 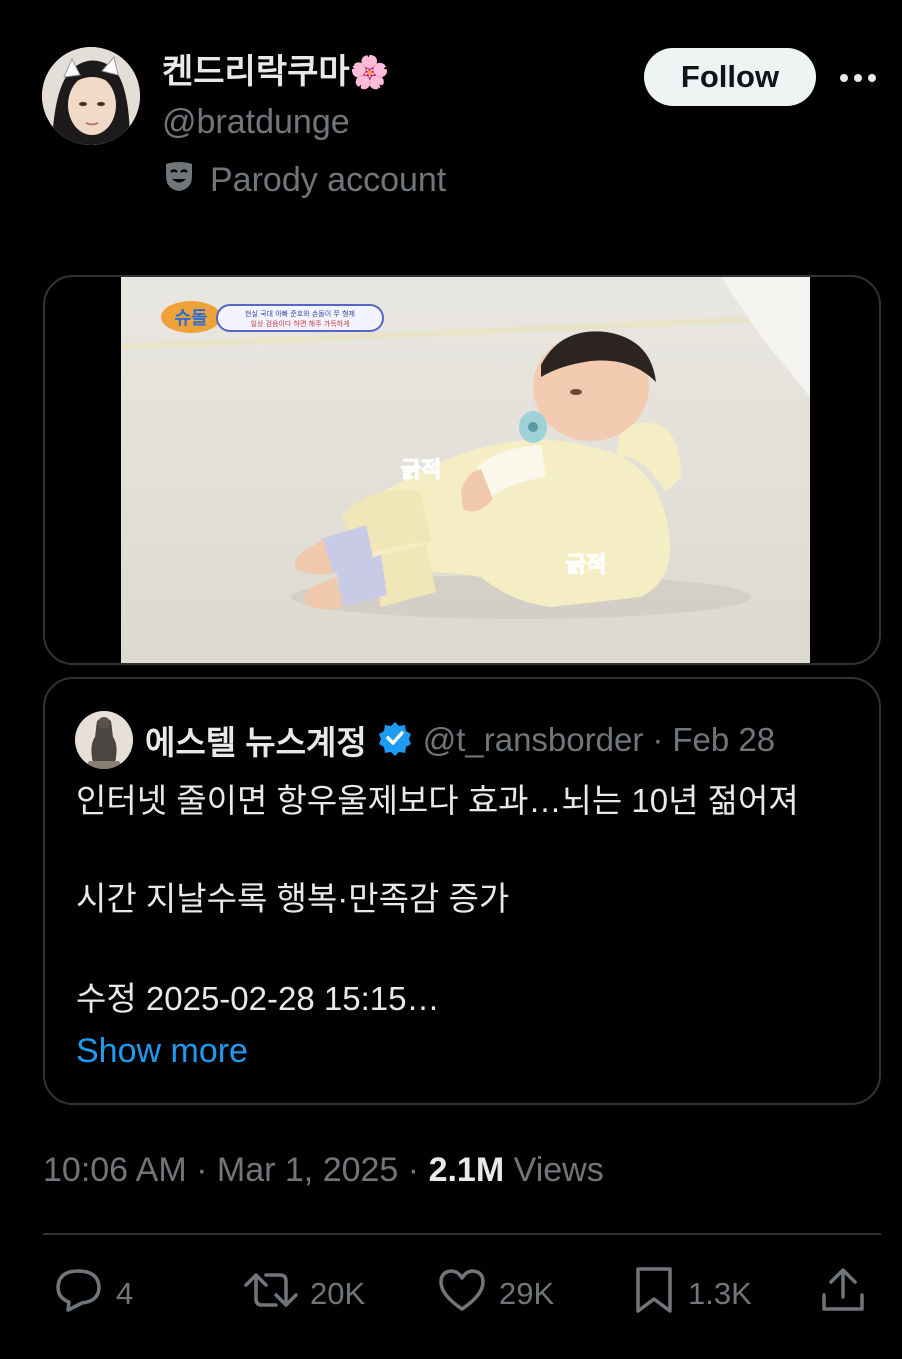 I want to click on bookmark-icon, so click(x=654, y=1294).